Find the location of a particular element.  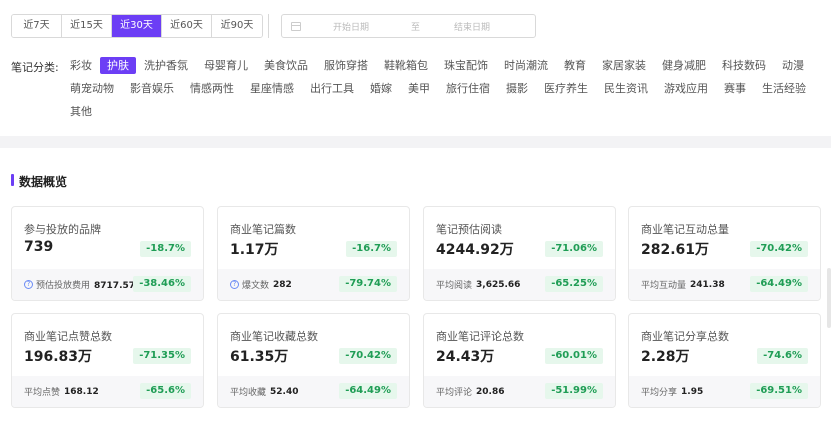

category-item: 美食饮品 is located at coordinates (286, 65).